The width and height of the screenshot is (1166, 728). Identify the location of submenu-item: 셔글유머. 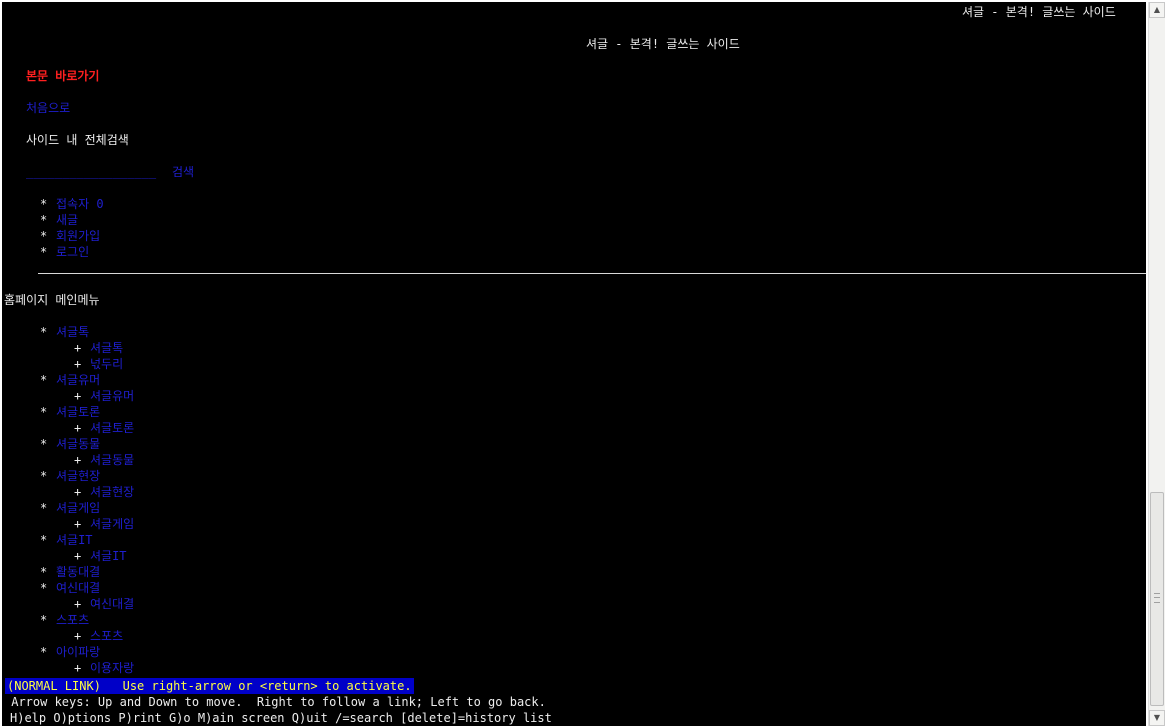
(112, 396).